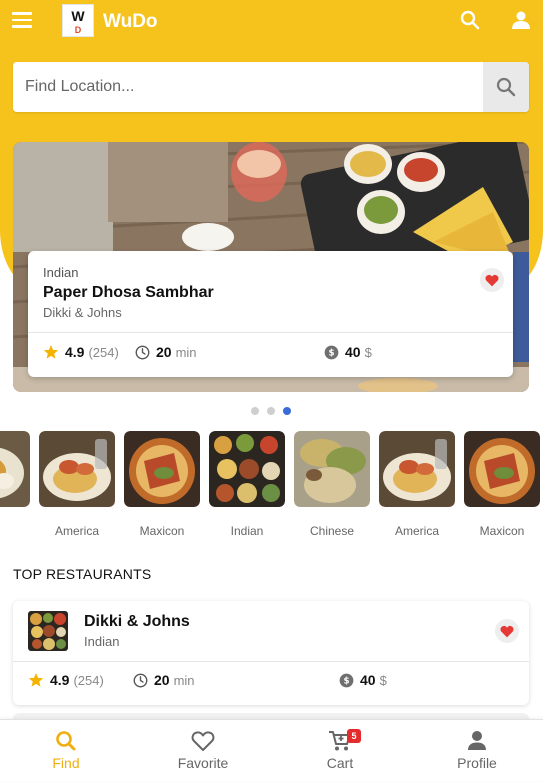  I want to click on user-icon, so click(521, 20).